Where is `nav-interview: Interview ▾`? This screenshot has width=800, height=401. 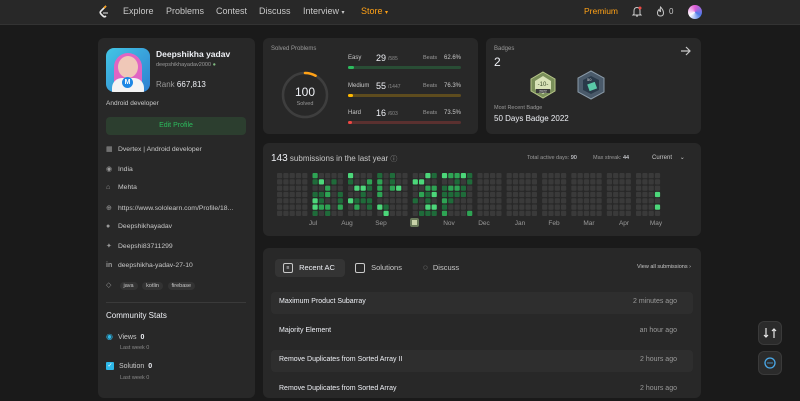 nav-interview: Interview ▾ is located at coordinates (324, 11).